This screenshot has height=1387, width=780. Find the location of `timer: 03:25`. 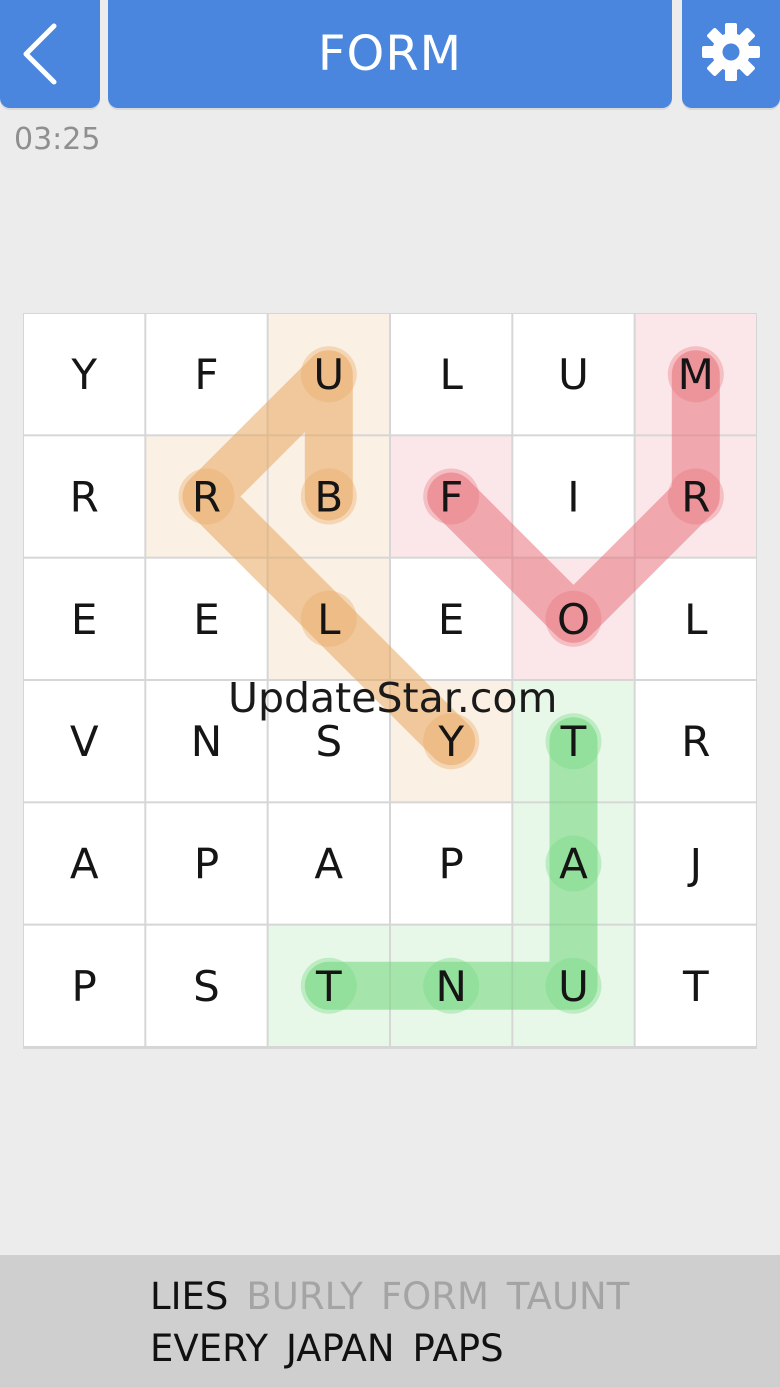

timer: 03:25 is located at coordinates (57, 139).